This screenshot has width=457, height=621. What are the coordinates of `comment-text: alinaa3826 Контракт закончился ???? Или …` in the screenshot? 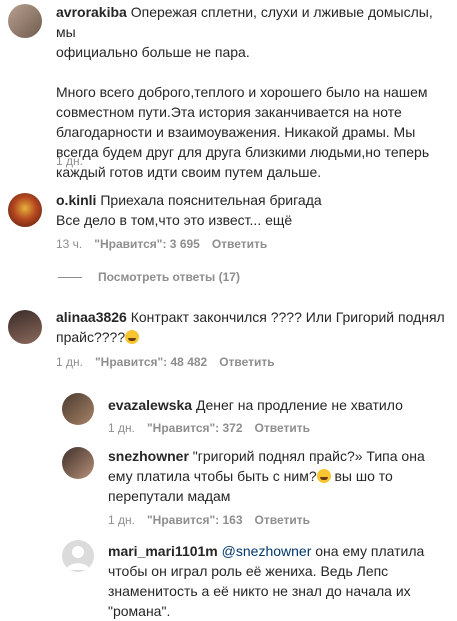 It's located at (250, 327).